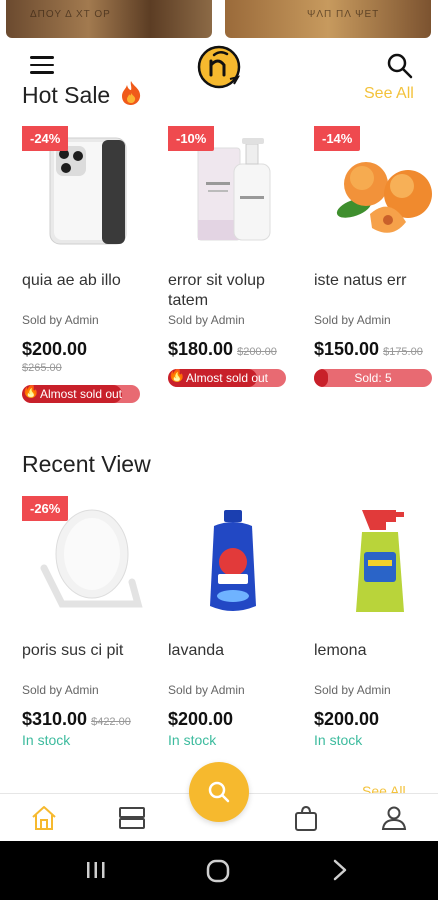  What do you see at coordinates (232, 651) in the screenshot?
I see `product-name: lavanda` at bounding box center [232, 651].